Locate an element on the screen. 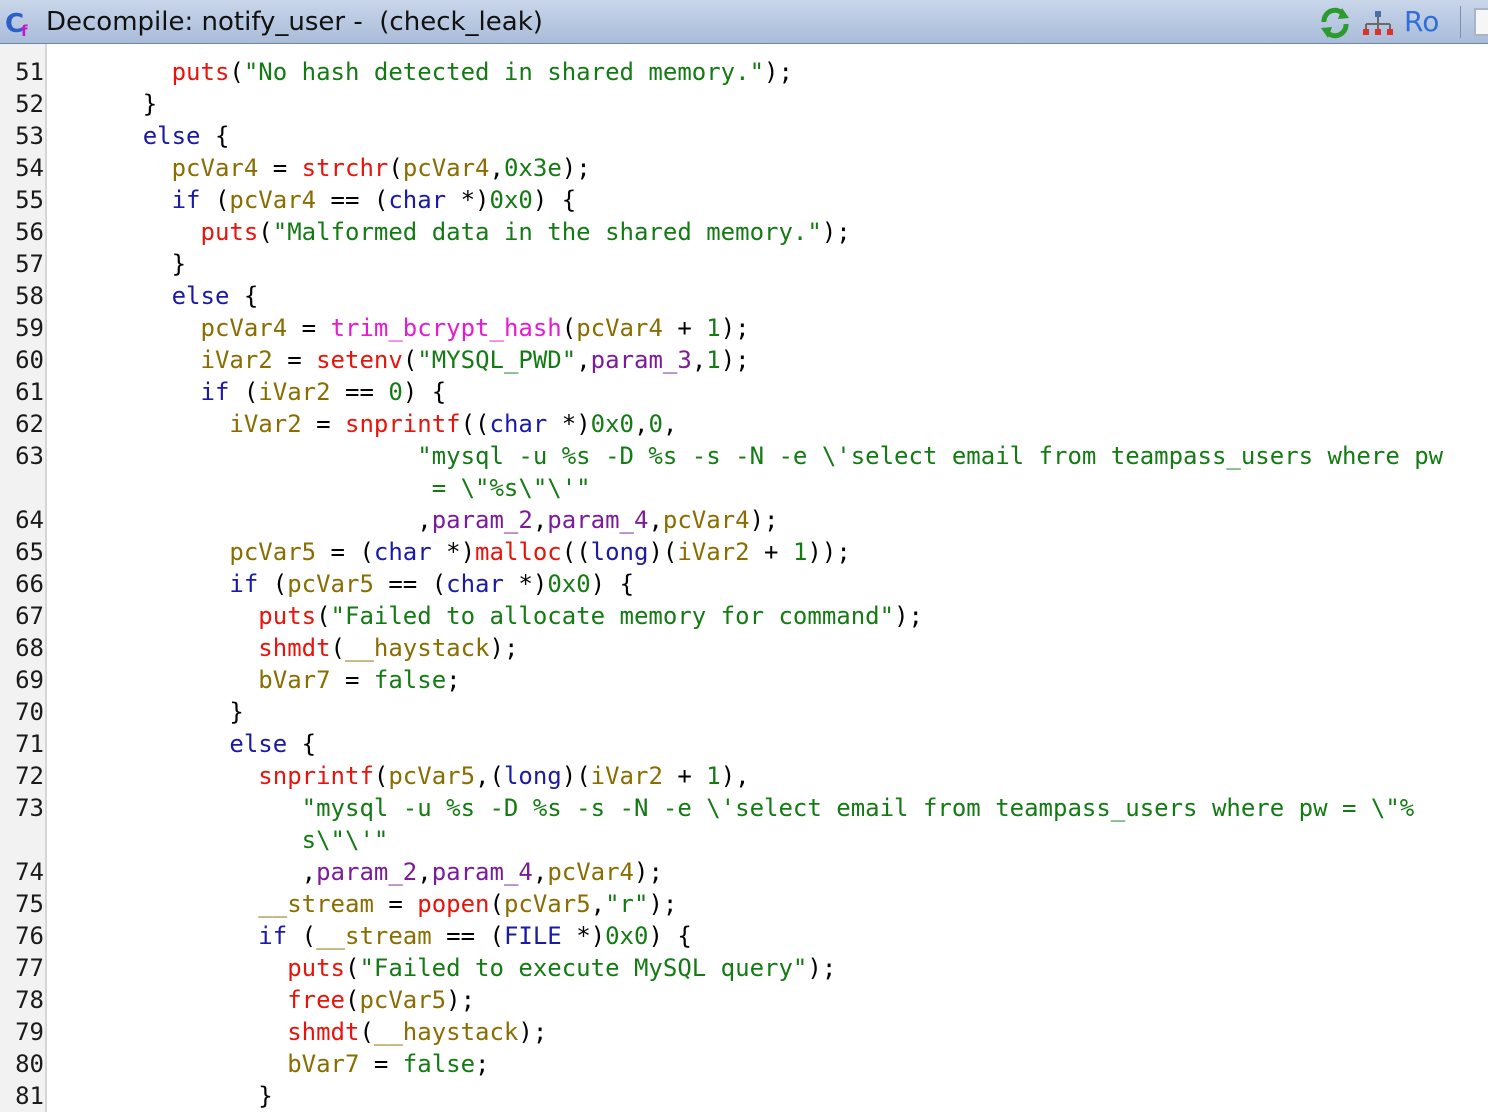 The height and width of the screenshot is (1112, 1488). keyword-token: long is located at coordinates (620, 552).